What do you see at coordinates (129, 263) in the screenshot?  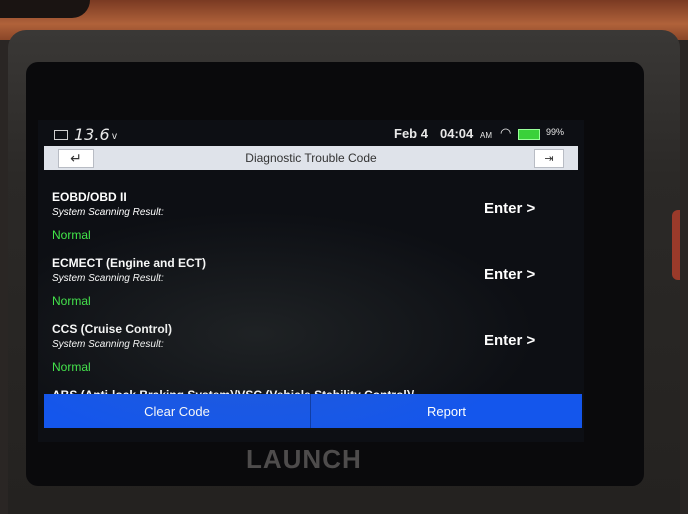 I see `system-name: ECMECT (Engine and ECT)` at bounding box center [129, 263].